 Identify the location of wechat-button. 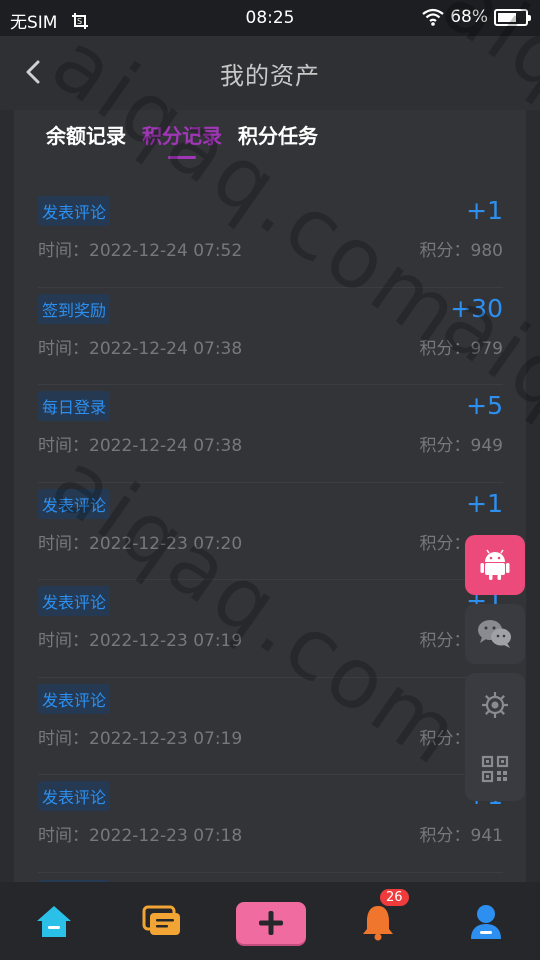
(495, 634).